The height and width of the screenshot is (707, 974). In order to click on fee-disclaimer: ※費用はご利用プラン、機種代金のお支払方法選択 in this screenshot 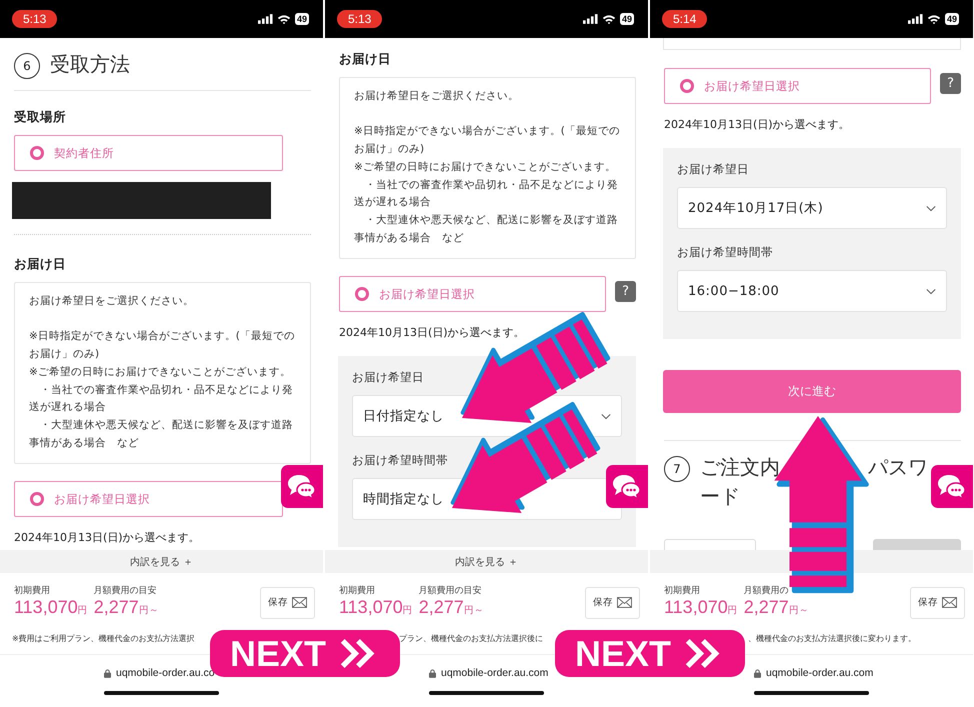, I will do `click(103, 638)`.